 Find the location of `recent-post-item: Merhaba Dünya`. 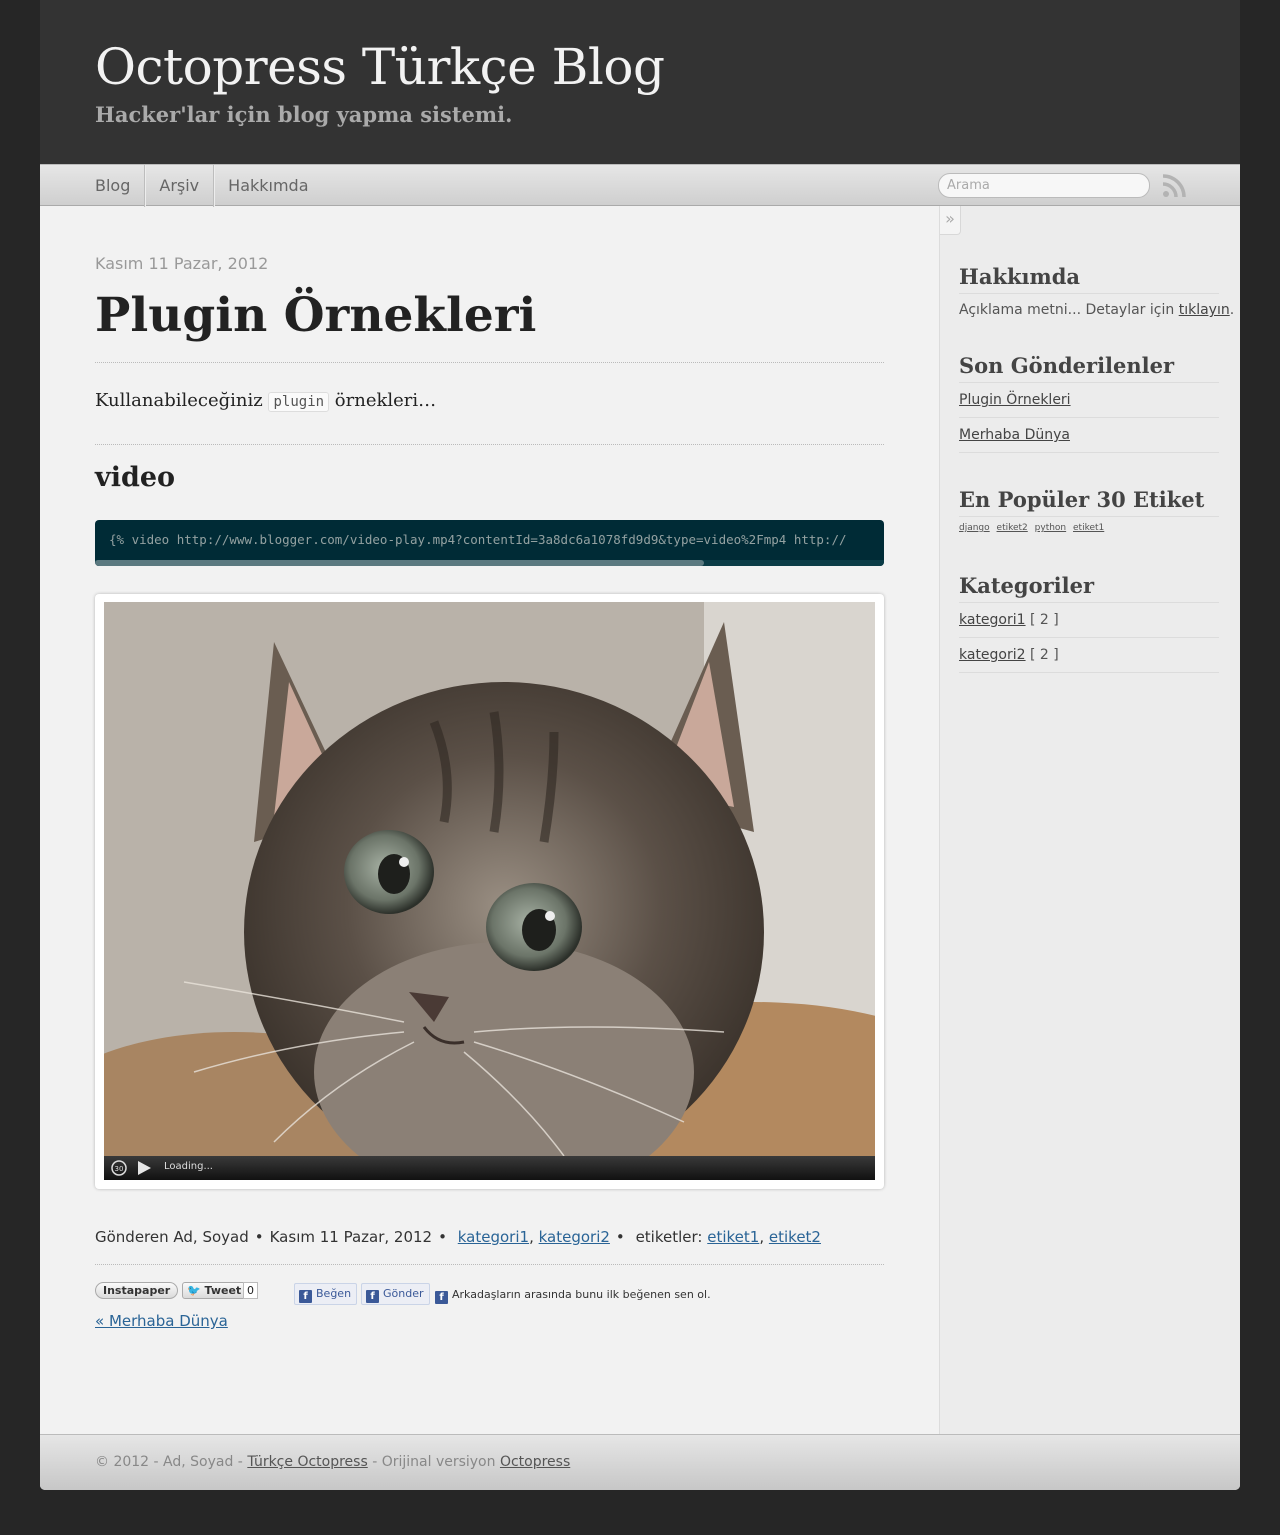

recent-post-item: Merhaba Dünya is located at coordinates (1089, 435).